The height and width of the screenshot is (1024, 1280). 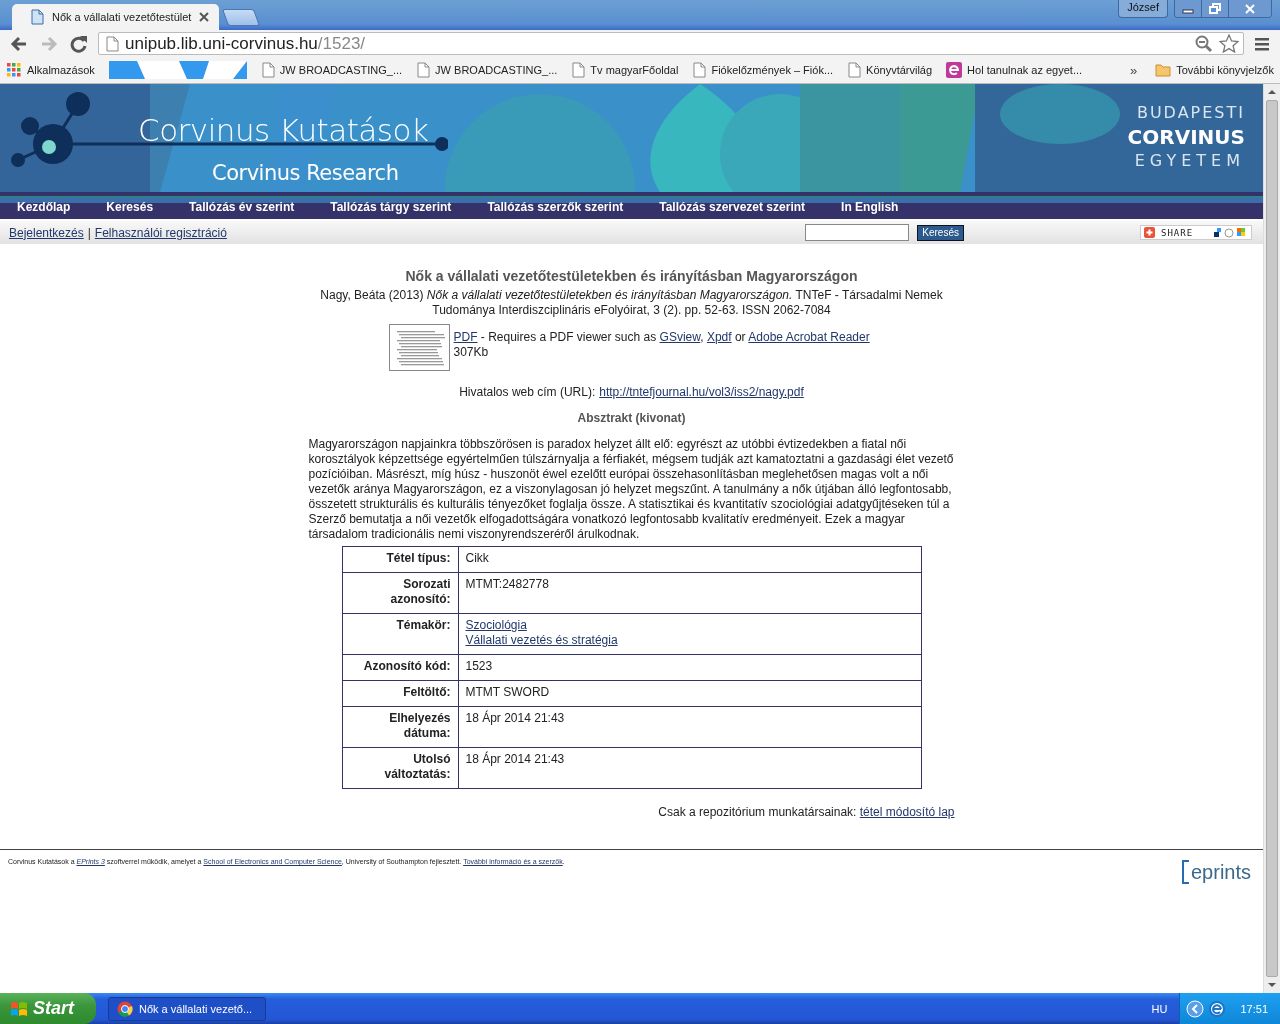 What do you see at coordinates (1214, 70) in the screenshot?
I see `bookmark-folder: További könyvjelzők` at bounding box center [1214, 70].